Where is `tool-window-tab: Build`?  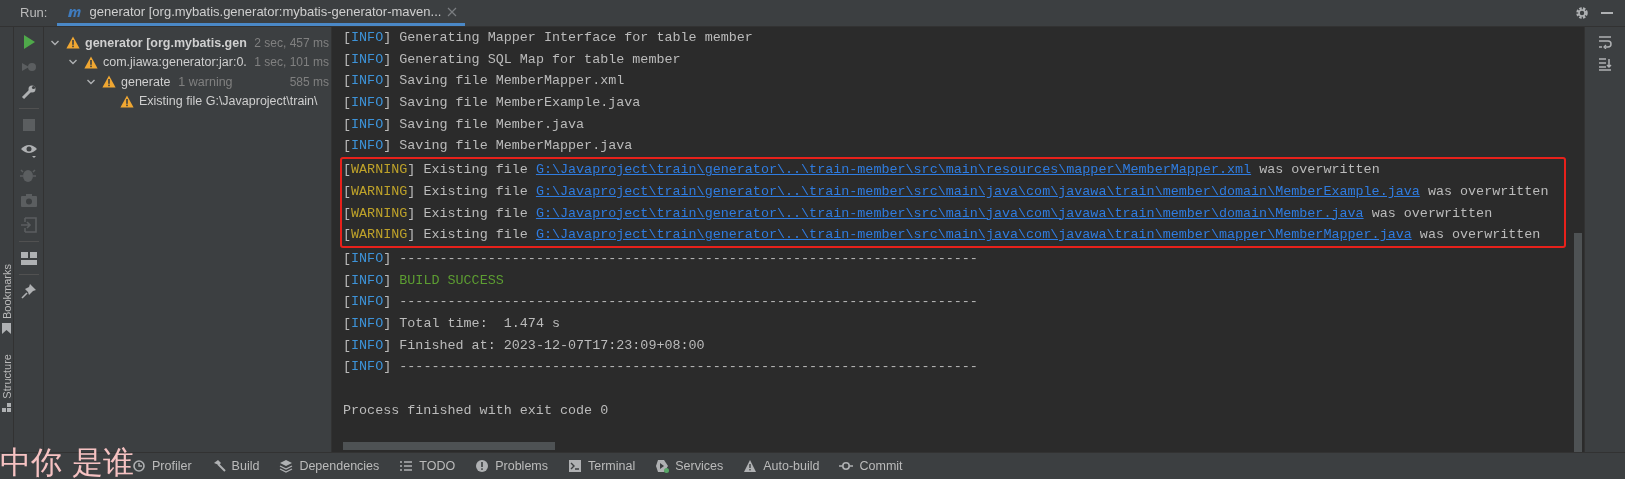 tool-window-tab: Build is located at coordinates (245, 466).